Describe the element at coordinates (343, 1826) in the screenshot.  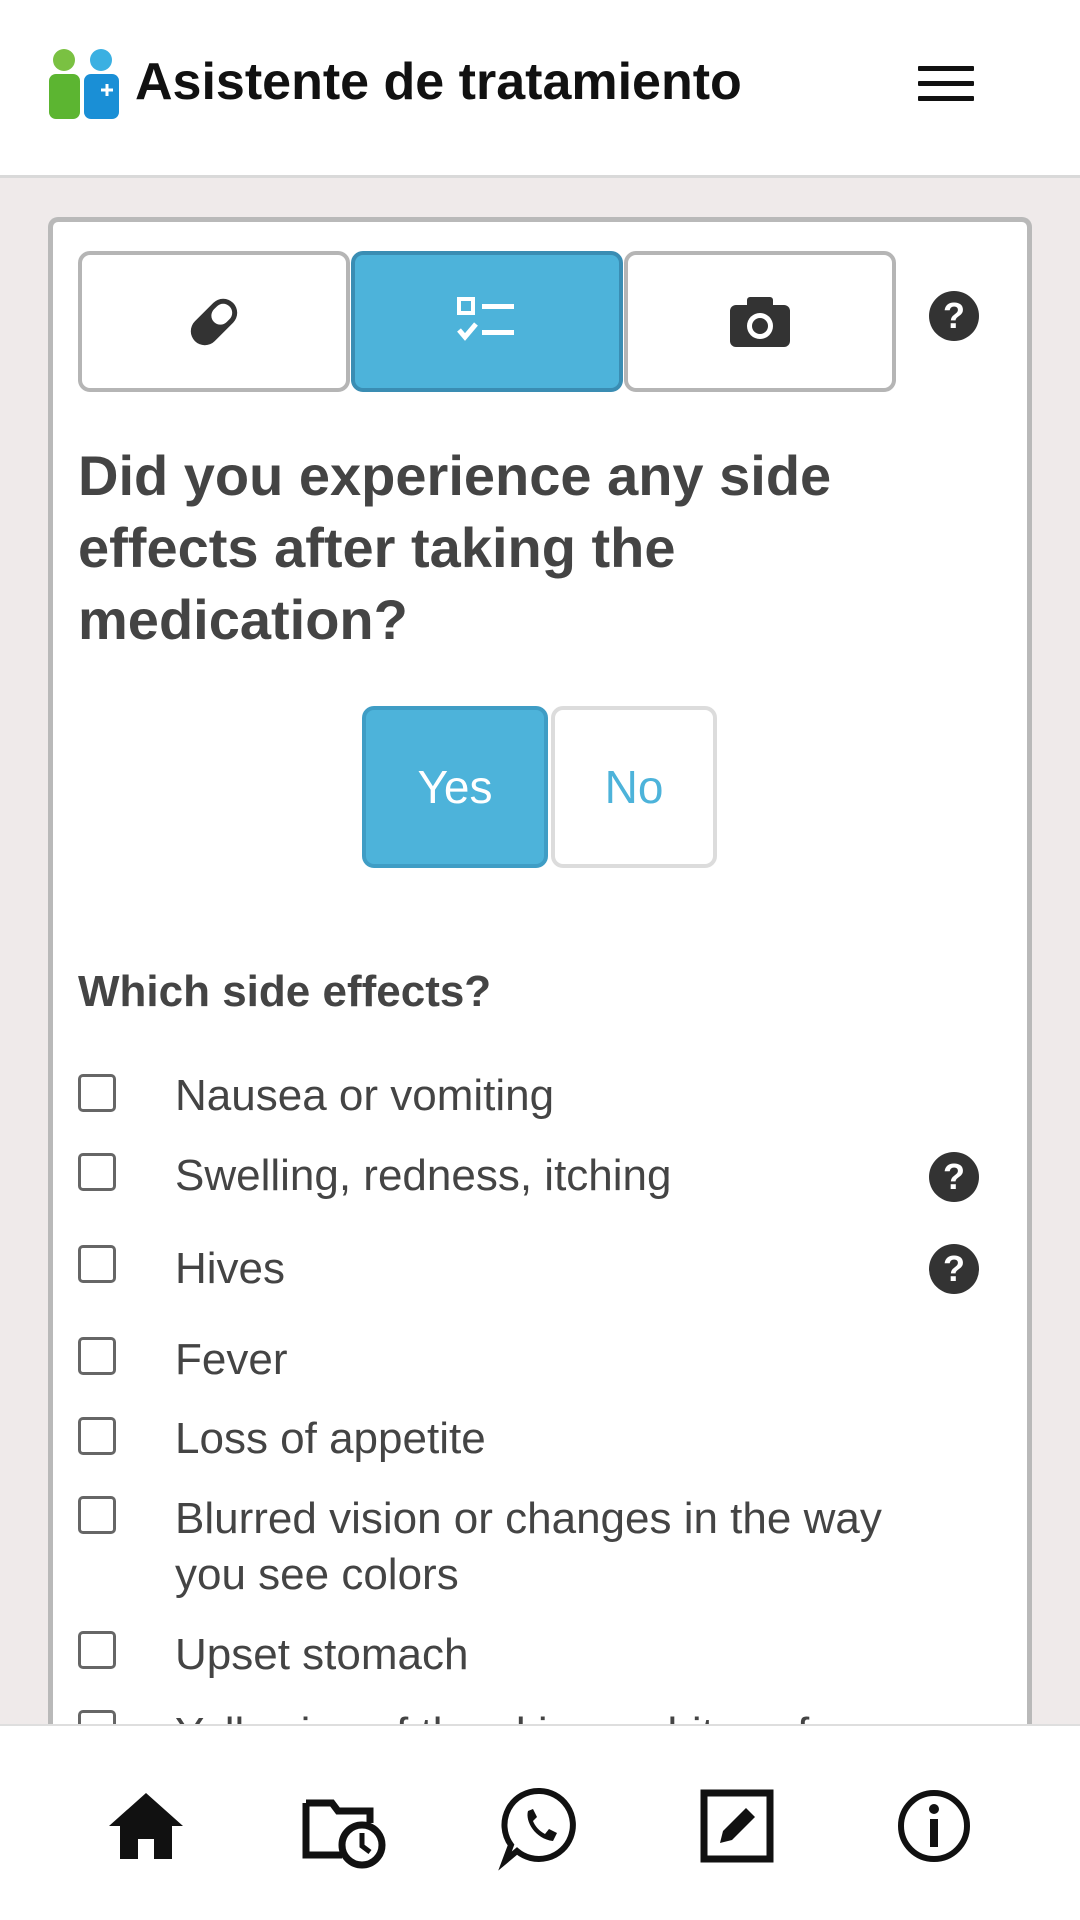
I see `calendar-clock-icon` at that location.